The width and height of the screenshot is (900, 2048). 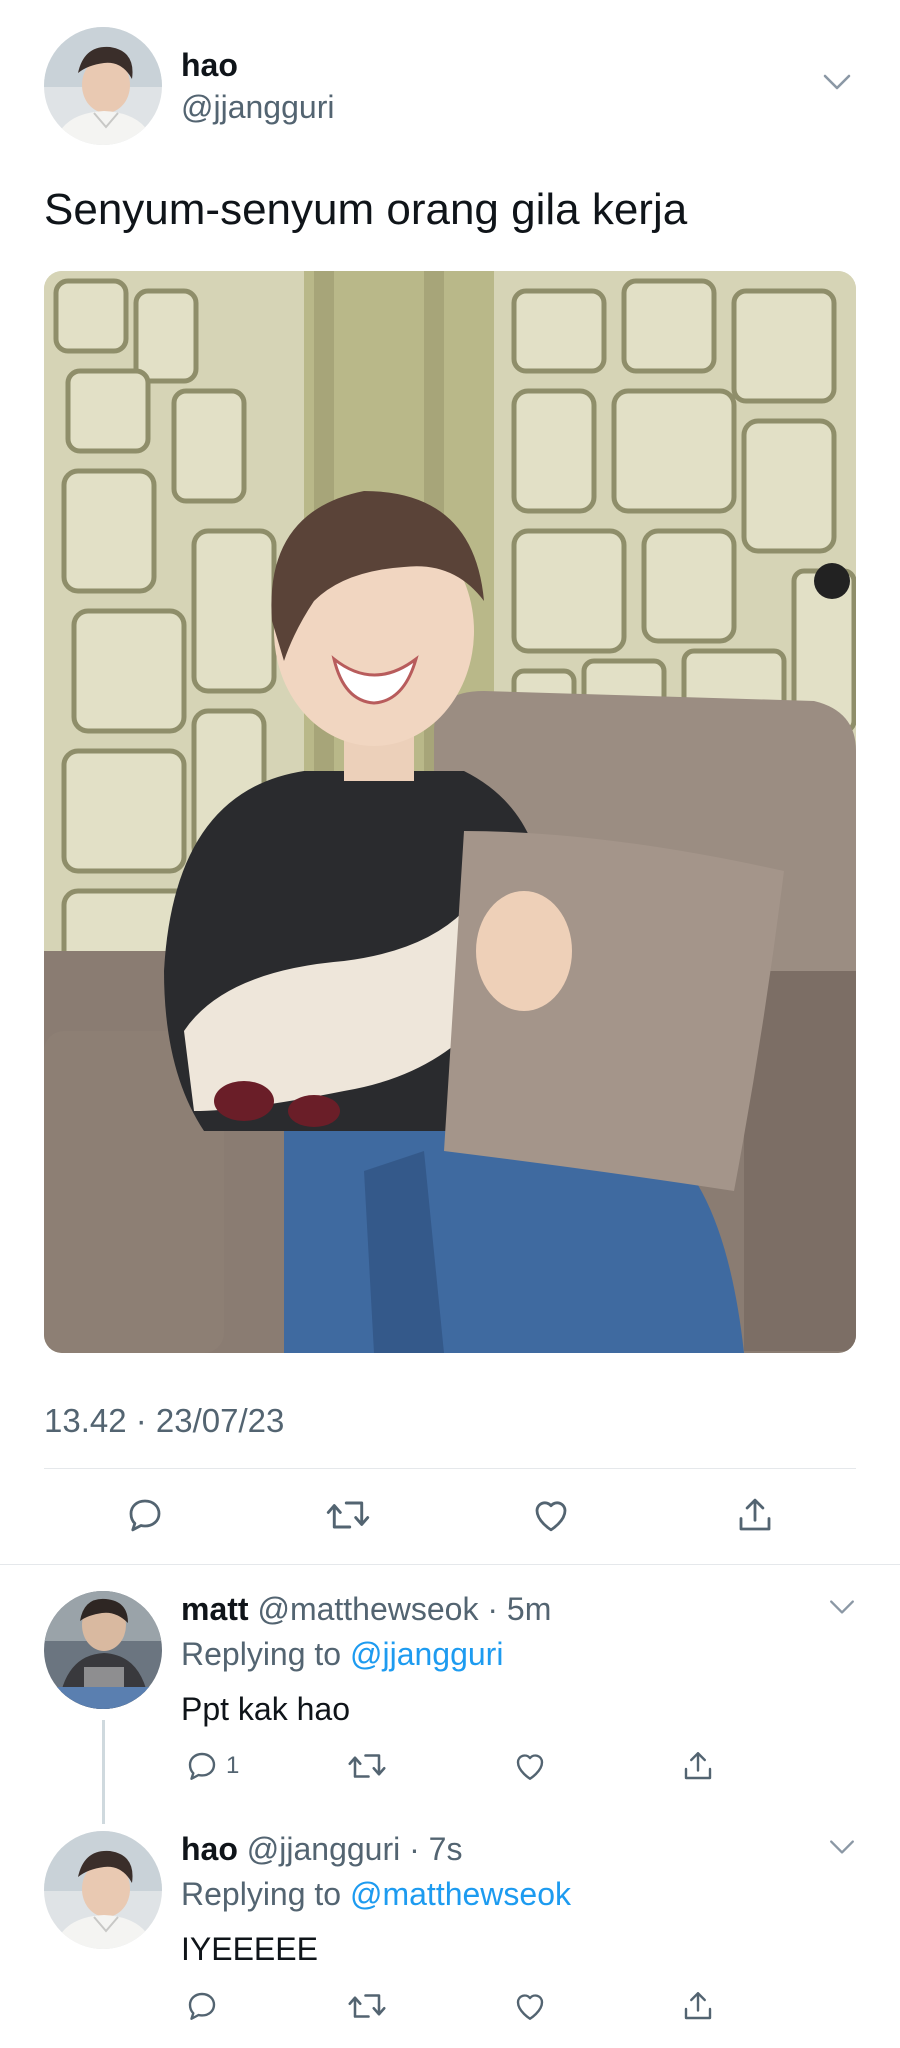 I want to click on reply-header: matt @matthewseok · 5m, so click(x=366, y=1609).